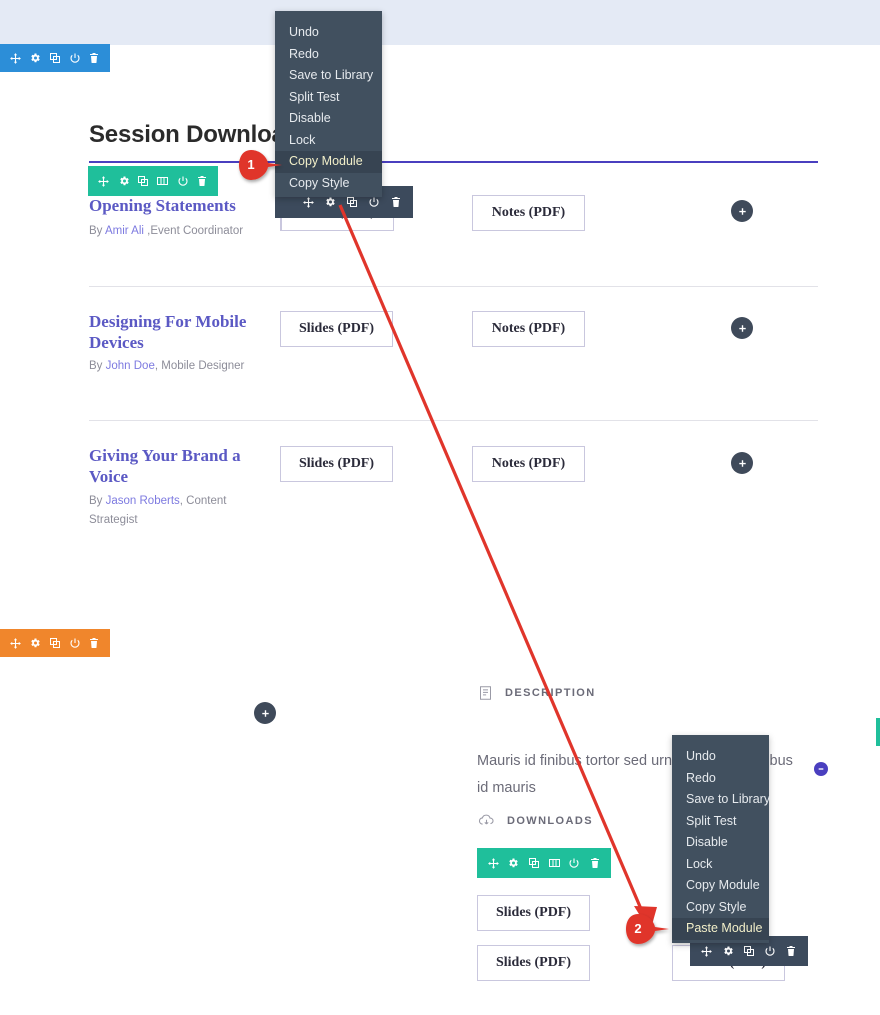 Image resolution: width=880 pixels, height=1015 pixels. I want to click on description-label-text: DESCRIPTION, so click(550, 693).